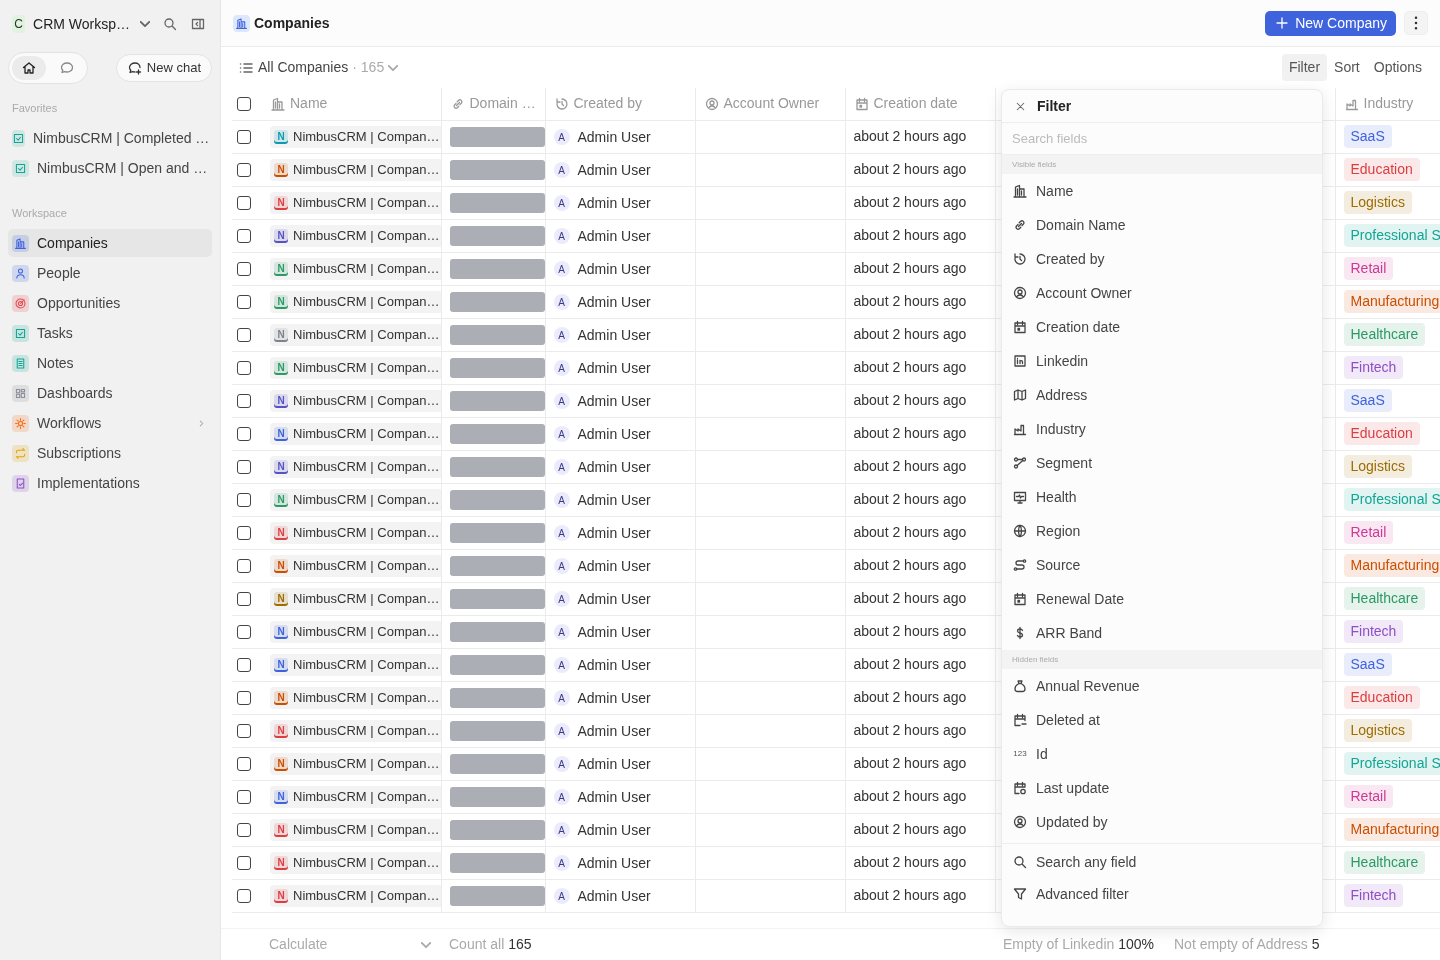  I want to click on view-action-button: Options, so click(1397, 67).